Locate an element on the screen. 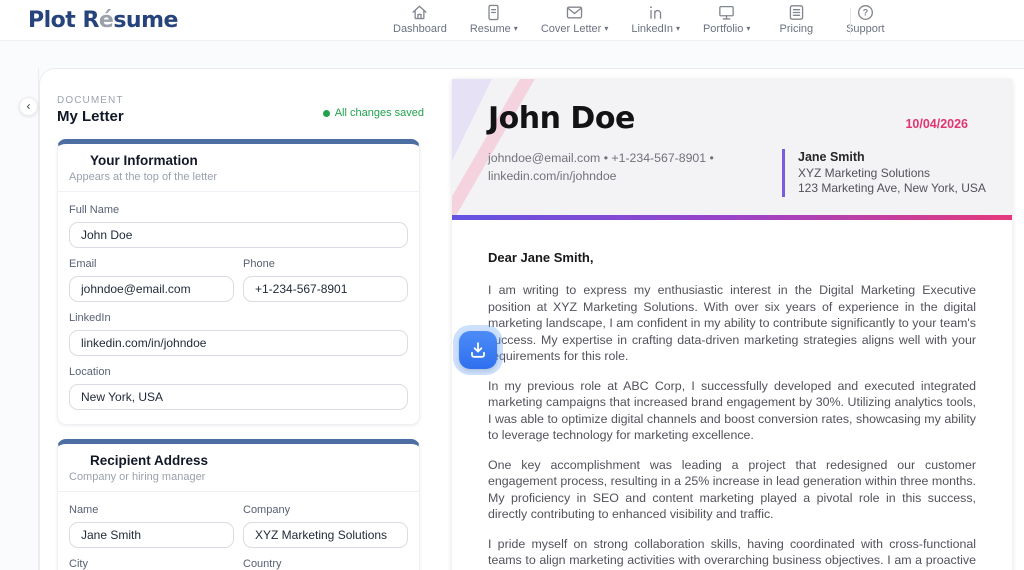 The image size is (1024, 570). save-status: All changes saved is located at coordinates (373, 113).